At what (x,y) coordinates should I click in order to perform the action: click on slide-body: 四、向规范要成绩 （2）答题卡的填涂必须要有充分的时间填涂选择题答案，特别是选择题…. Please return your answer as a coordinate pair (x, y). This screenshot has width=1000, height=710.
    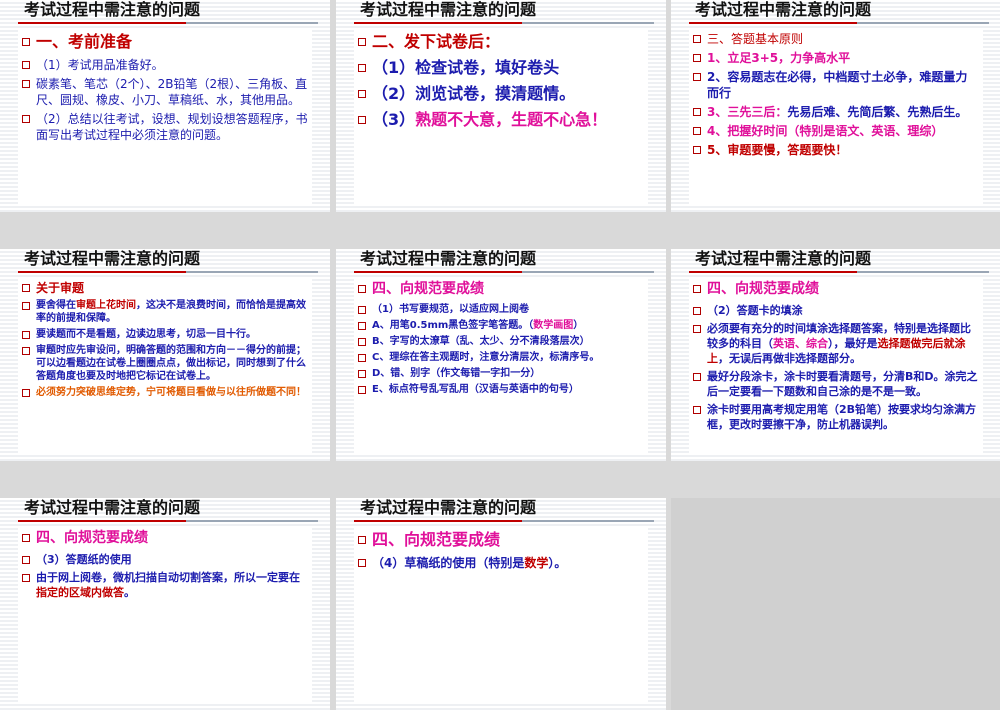
    Looking at the image, I should click on (836, 366).